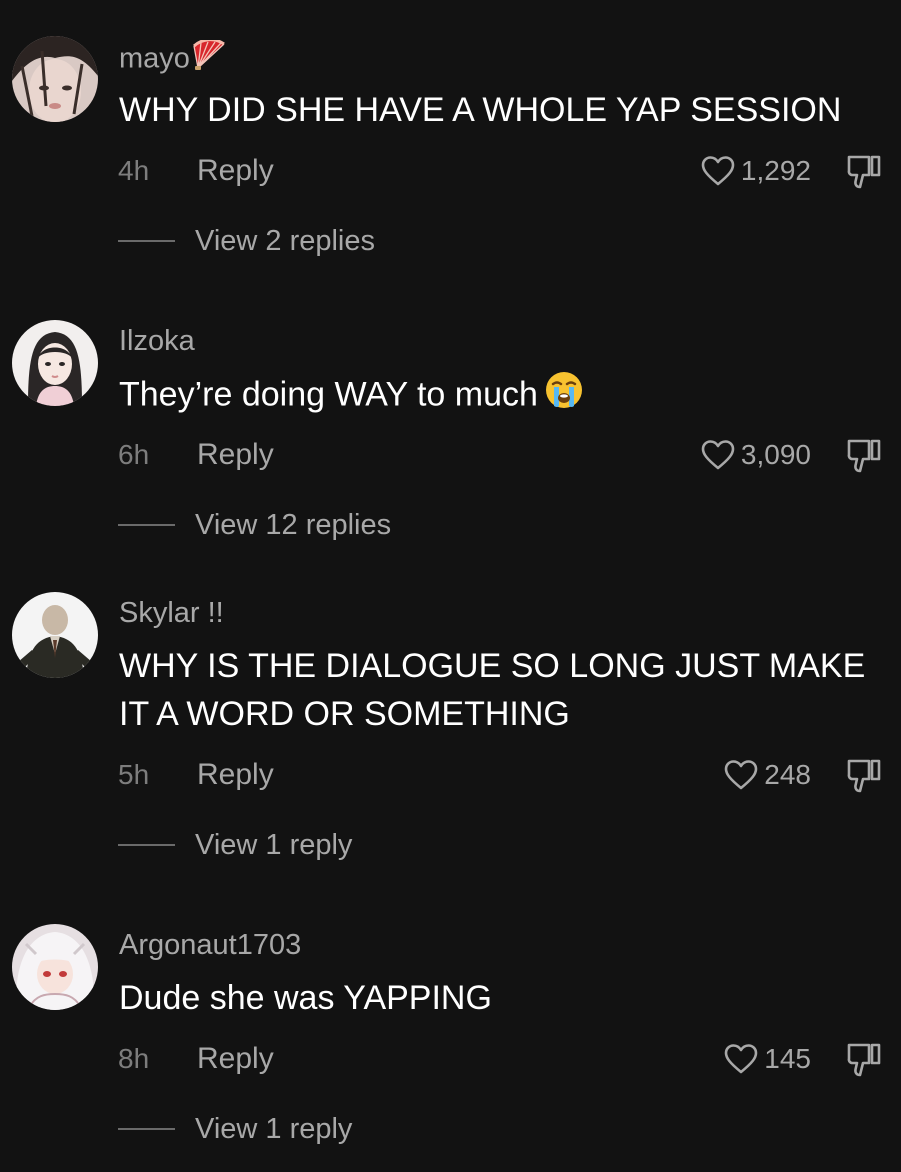  I want to click on folding-fan-icon, so click(210, 59).